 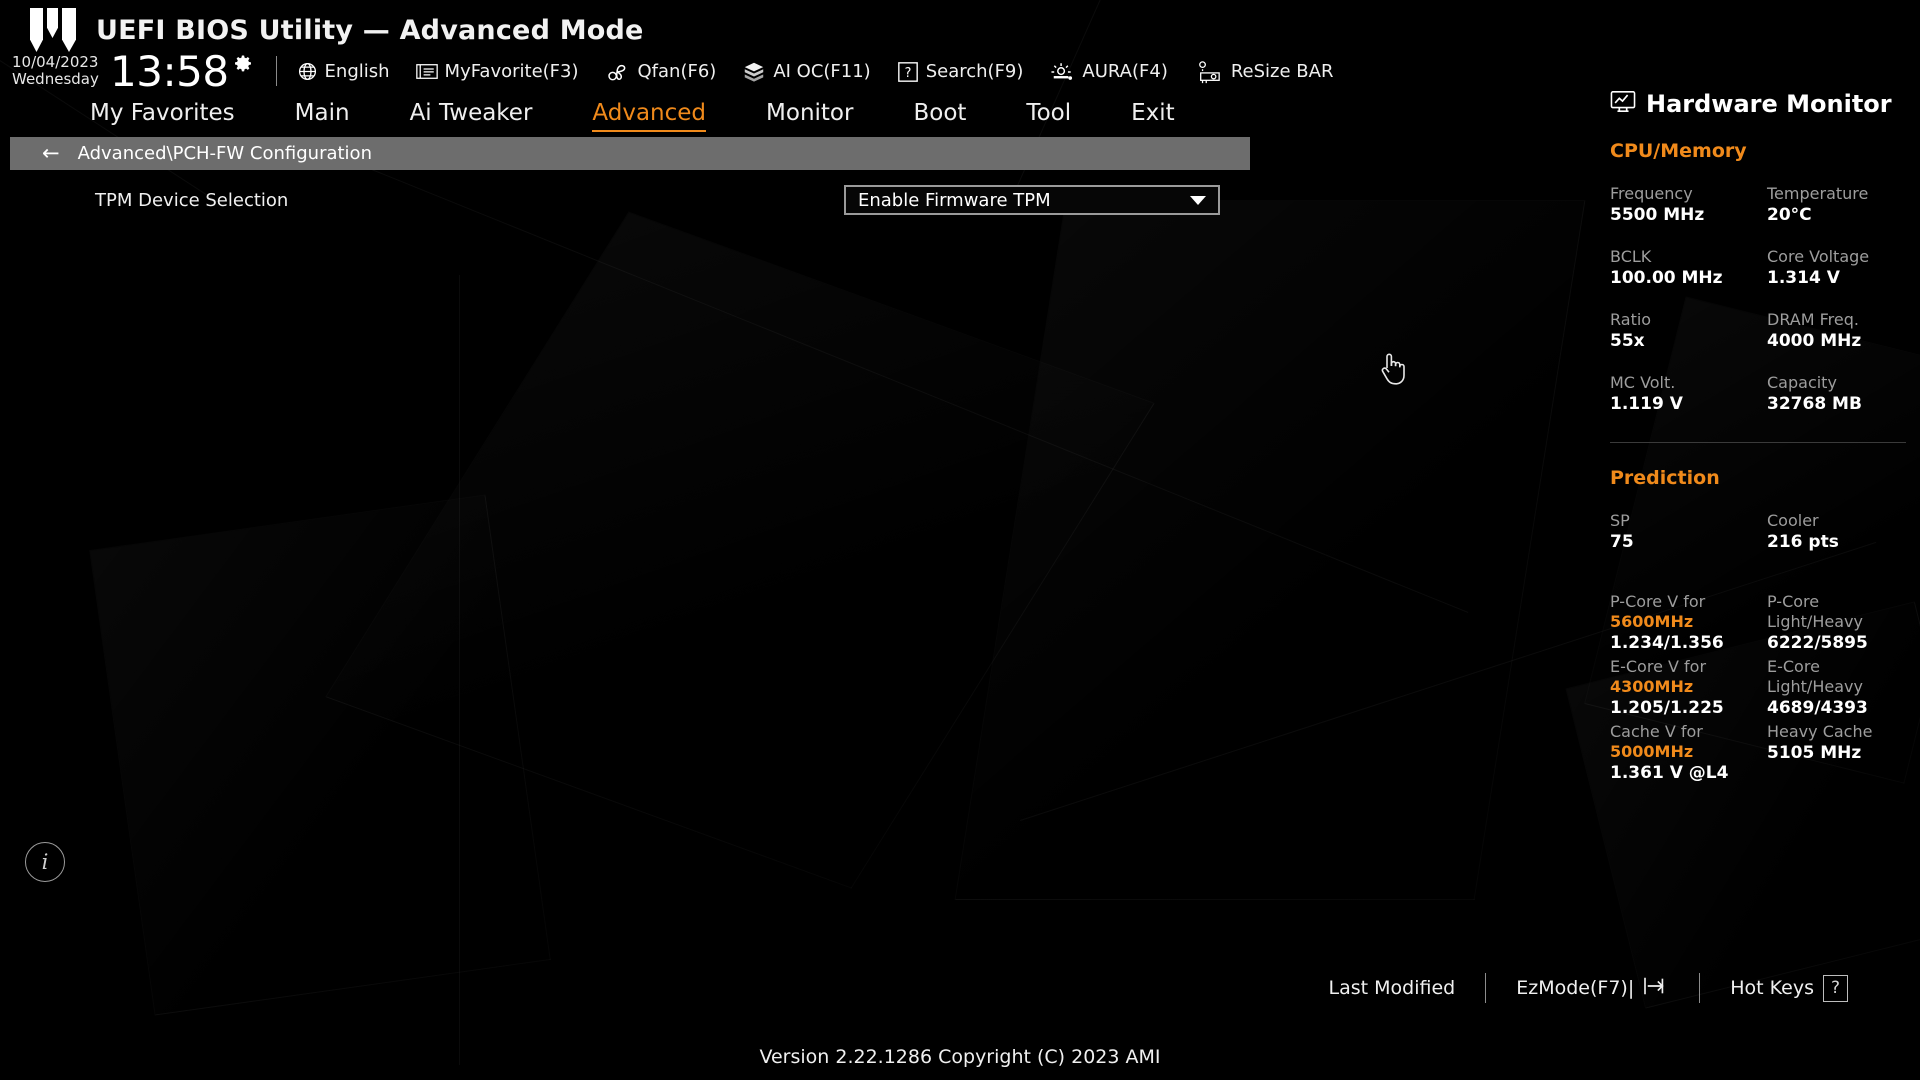 I want to click on last-modified-button: Last Modified, so click(x=1392, y=988).